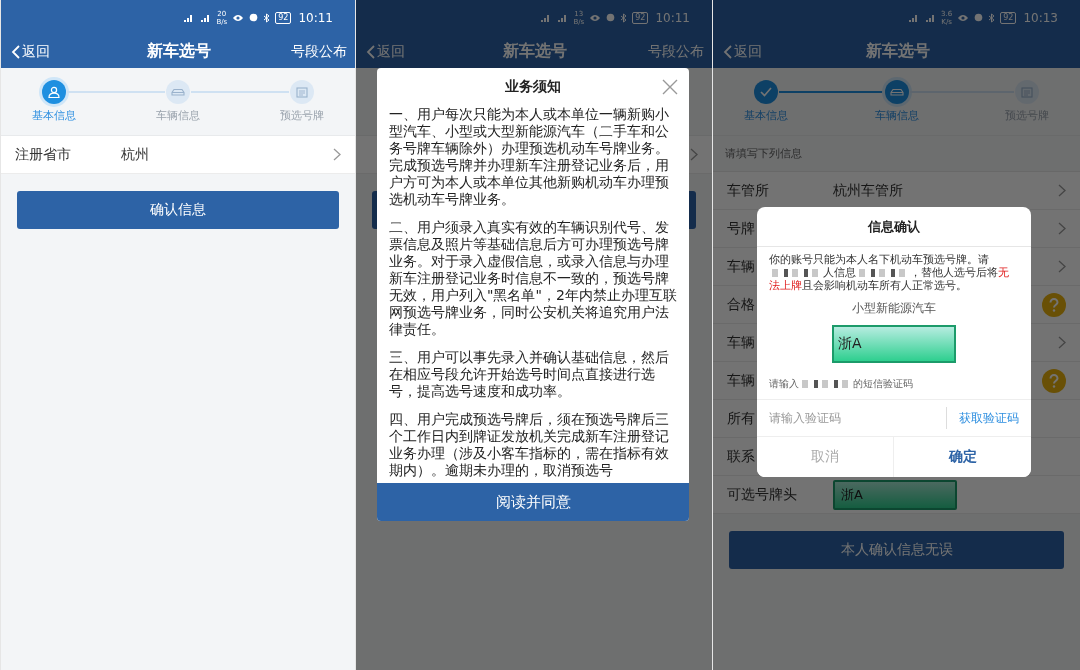 This screenshot has height=670, width=1080. What do you see at coordinates (741, 304) in the screenshot?
I see `row-label: 合格` at bounding box center [741, 304].